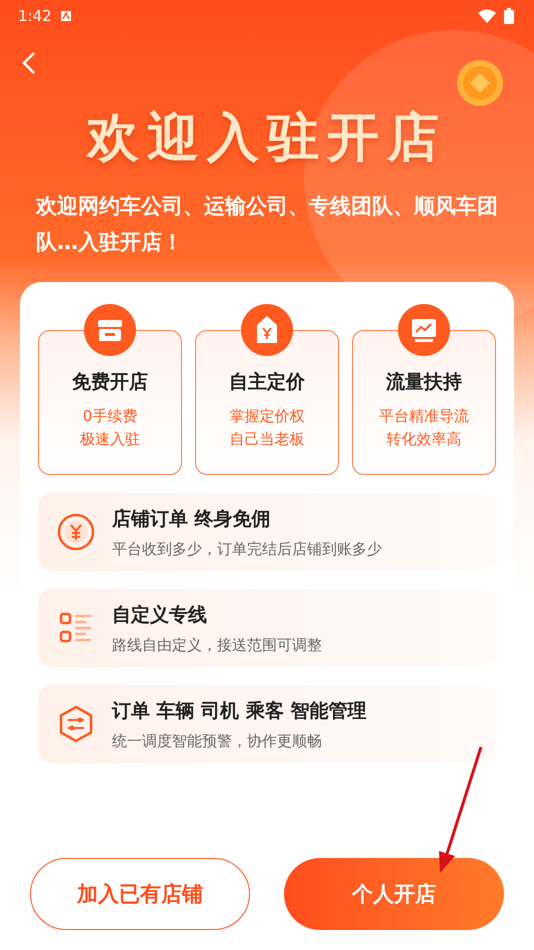  What do you see at coordinates (424, 330) in the screenshot?
I see `chart-icon` at bounding box center [424, 330].